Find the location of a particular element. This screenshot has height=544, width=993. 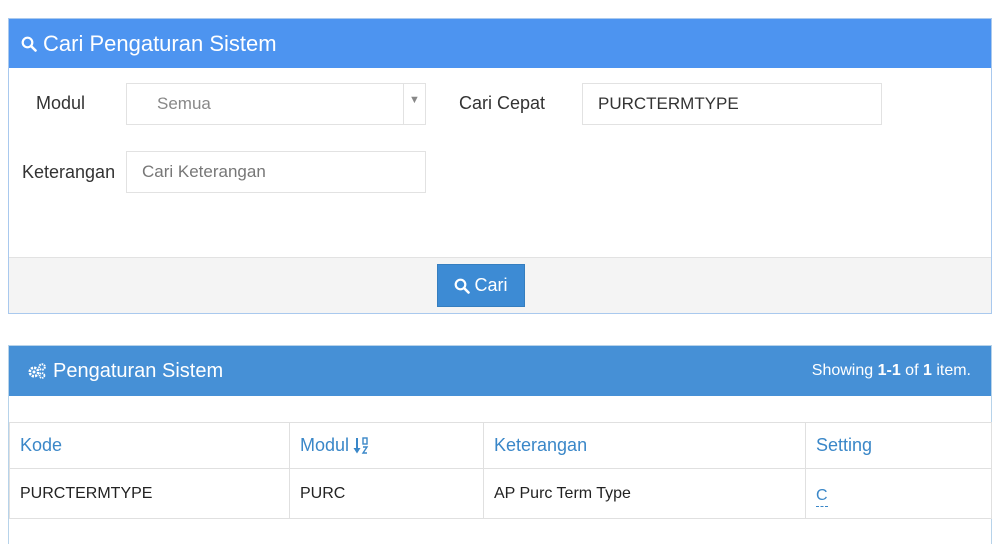

summary-mid: of is located at coordinates (911, 370).